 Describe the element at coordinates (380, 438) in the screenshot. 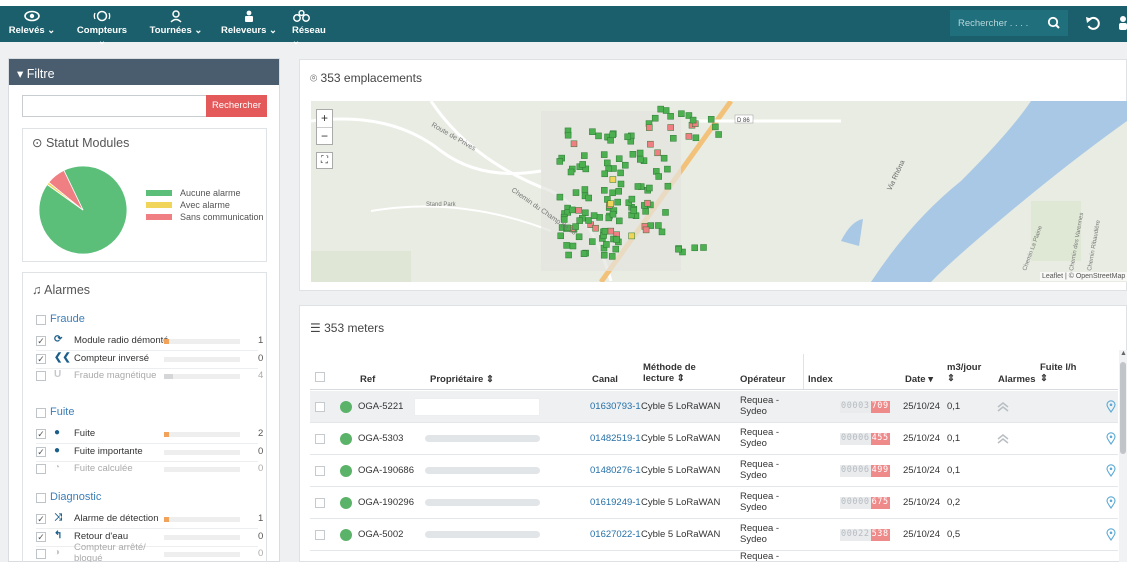

I see `cell-ref: OGA-5303` at that location.